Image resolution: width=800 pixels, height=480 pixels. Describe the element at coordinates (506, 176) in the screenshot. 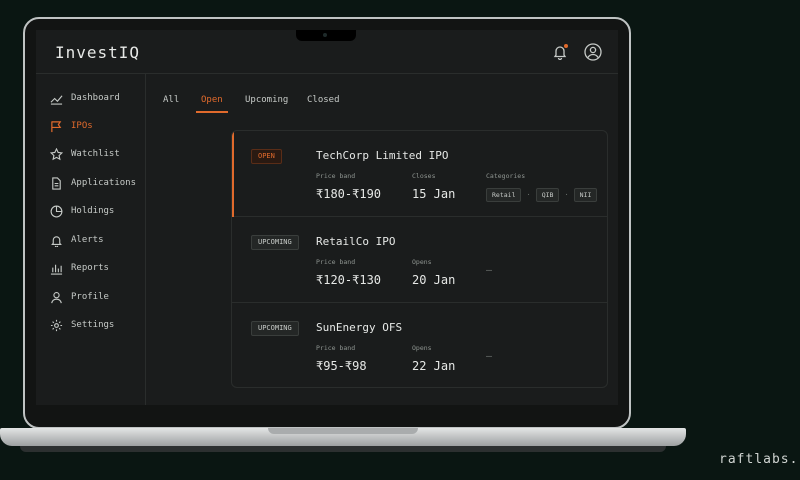

I see `categories-label: Categories` at that location.